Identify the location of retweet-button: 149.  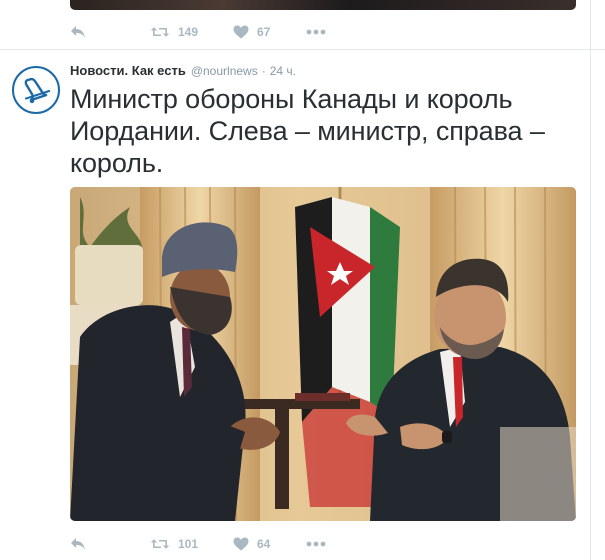
(191, 32).